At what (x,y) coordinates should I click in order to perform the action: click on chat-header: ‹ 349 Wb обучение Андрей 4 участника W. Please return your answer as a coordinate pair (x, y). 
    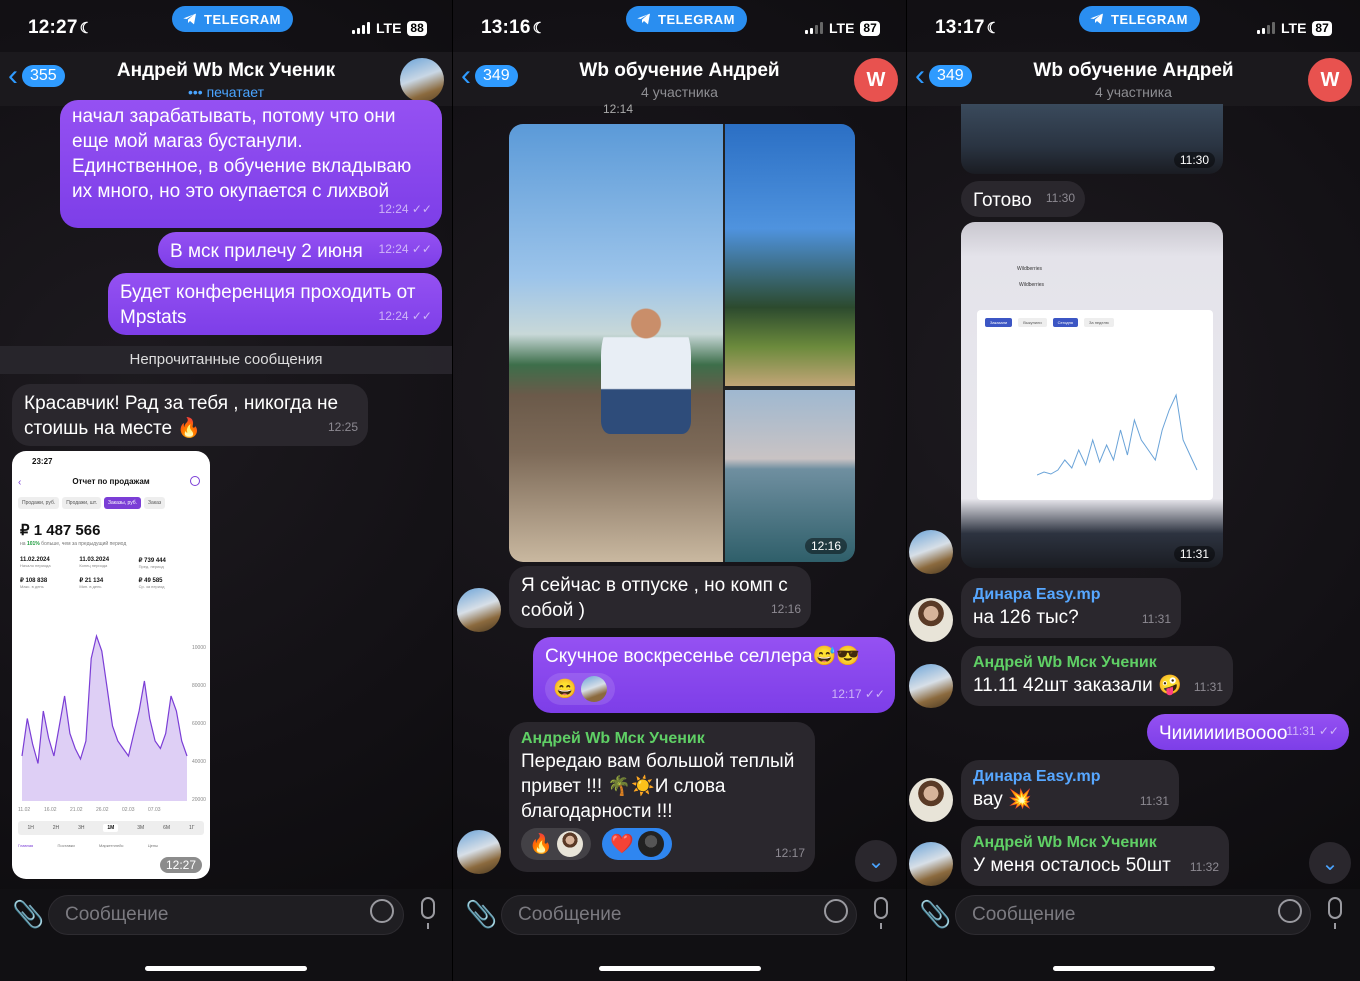
    Looking at the image, I should click on (1133, 79).